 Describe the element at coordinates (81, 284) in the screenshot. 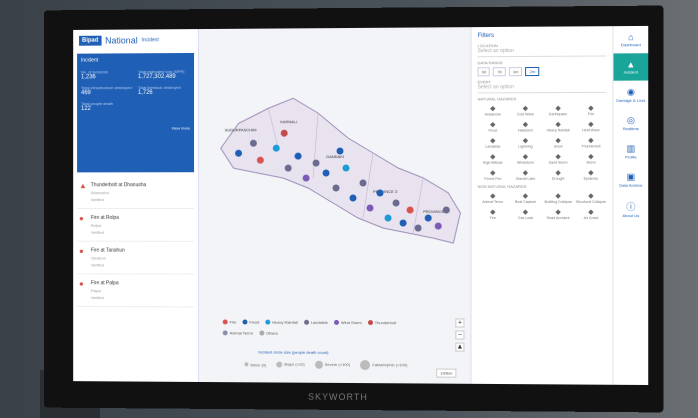

I see `fire-icon: ●` at that location.